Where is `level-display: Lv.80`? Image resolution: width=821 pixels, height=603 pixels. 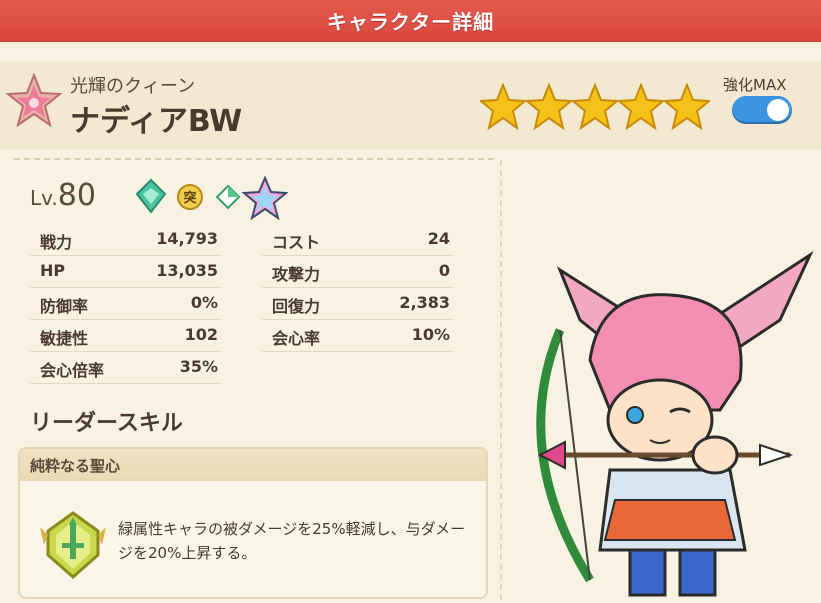 level-display: Lv.80 is located at coordinates (63, 195).